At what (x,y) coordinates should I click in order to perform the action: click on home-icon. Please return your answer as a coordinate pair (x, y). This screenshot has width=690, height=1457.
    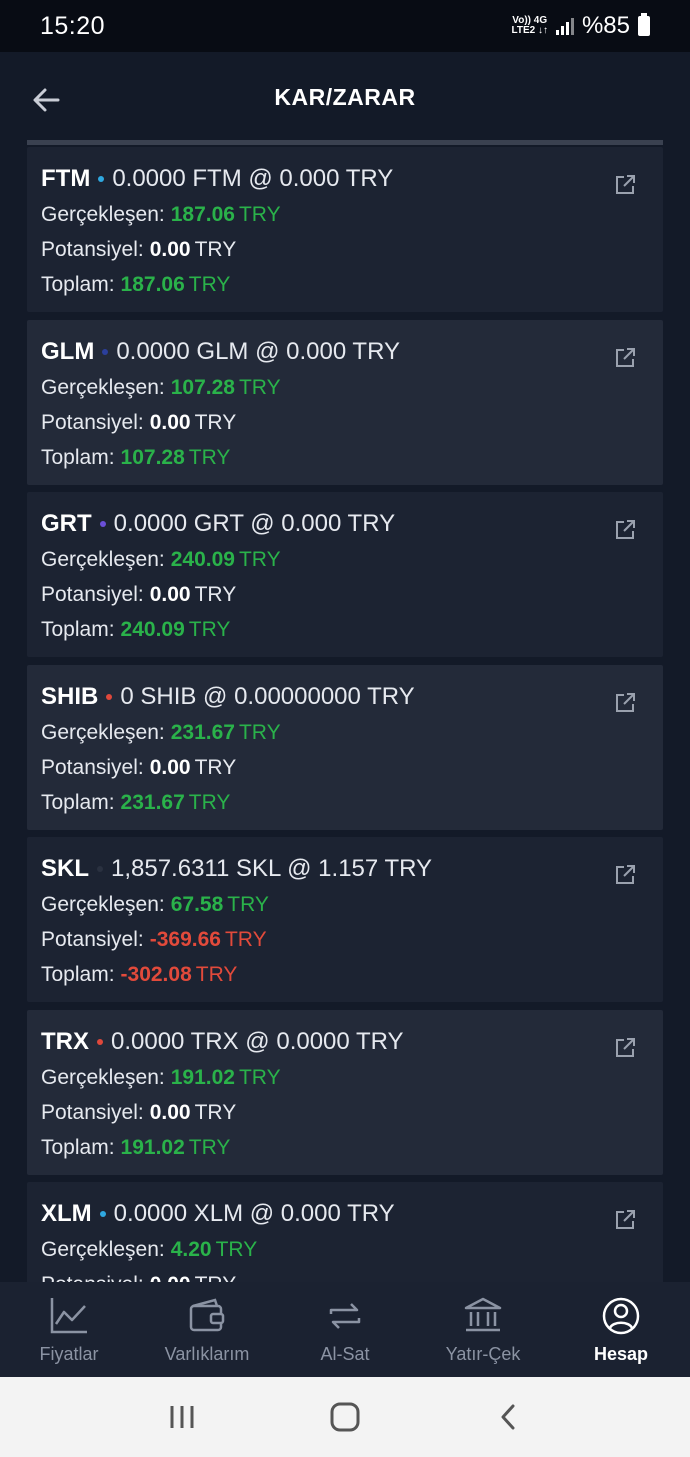
    Looking at the image, I should click on (345, 1417).